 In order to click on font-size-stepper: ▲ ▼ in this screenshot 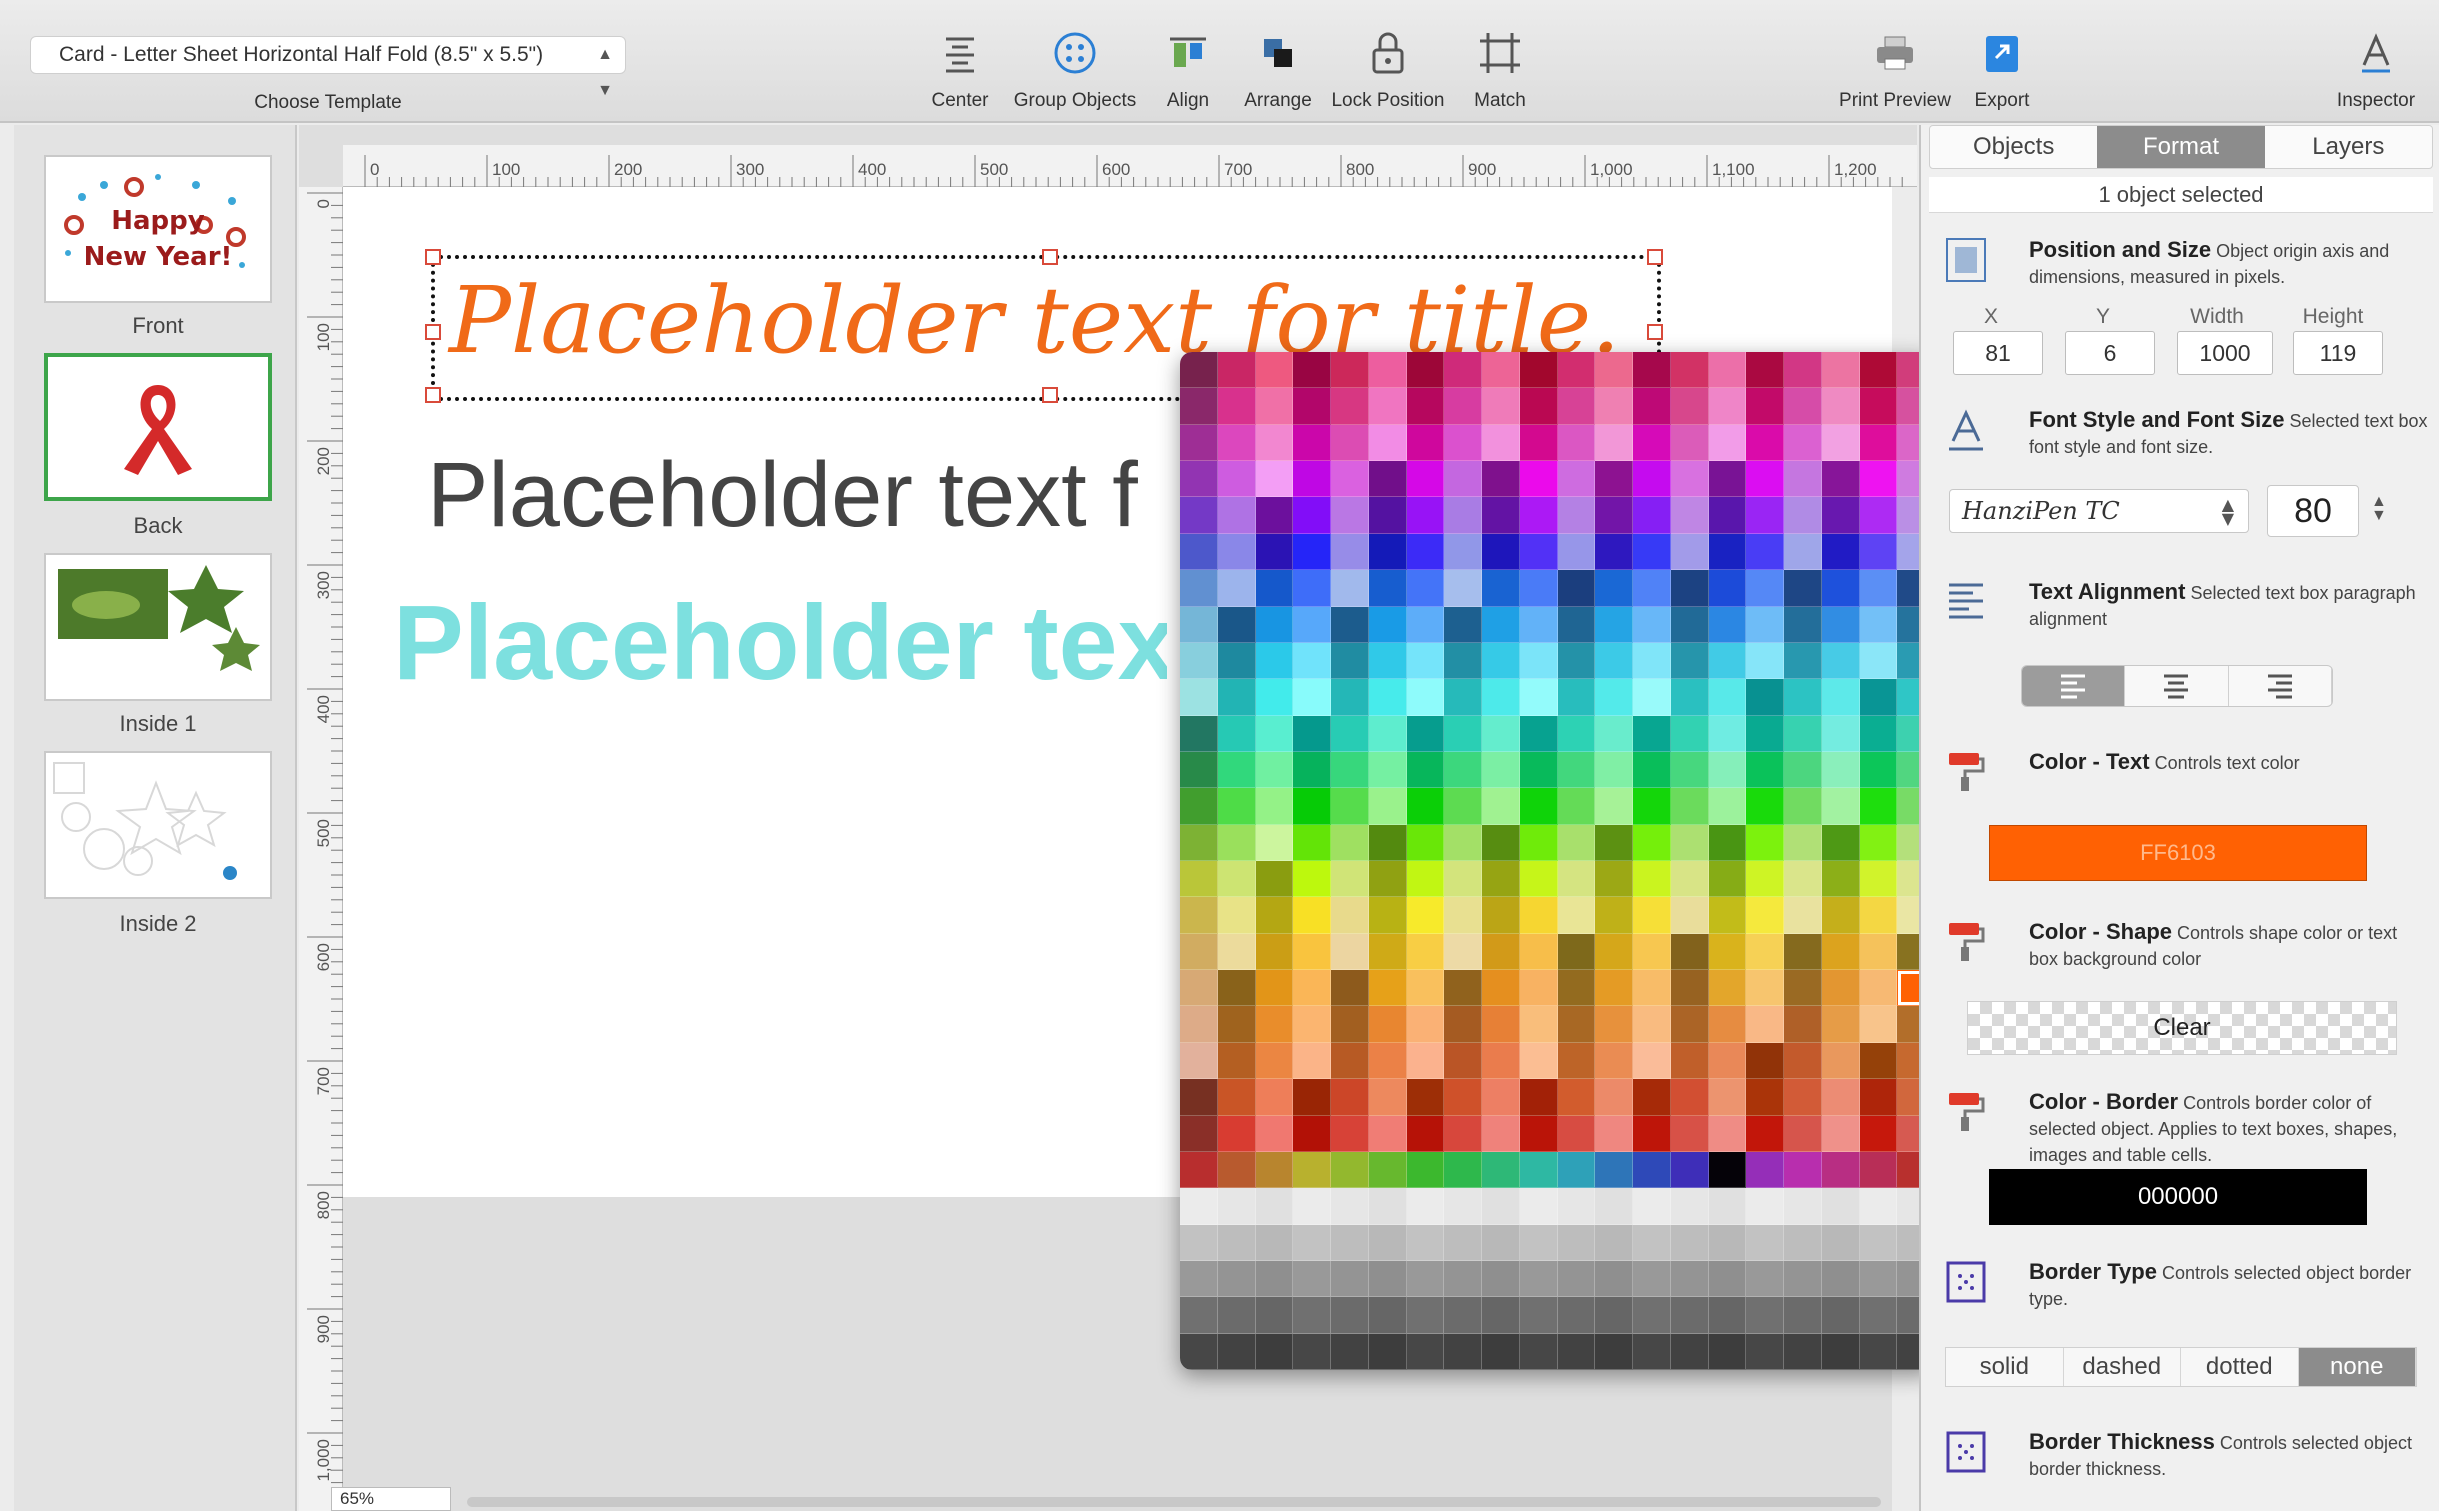, I will do `click(2379, 509)`.